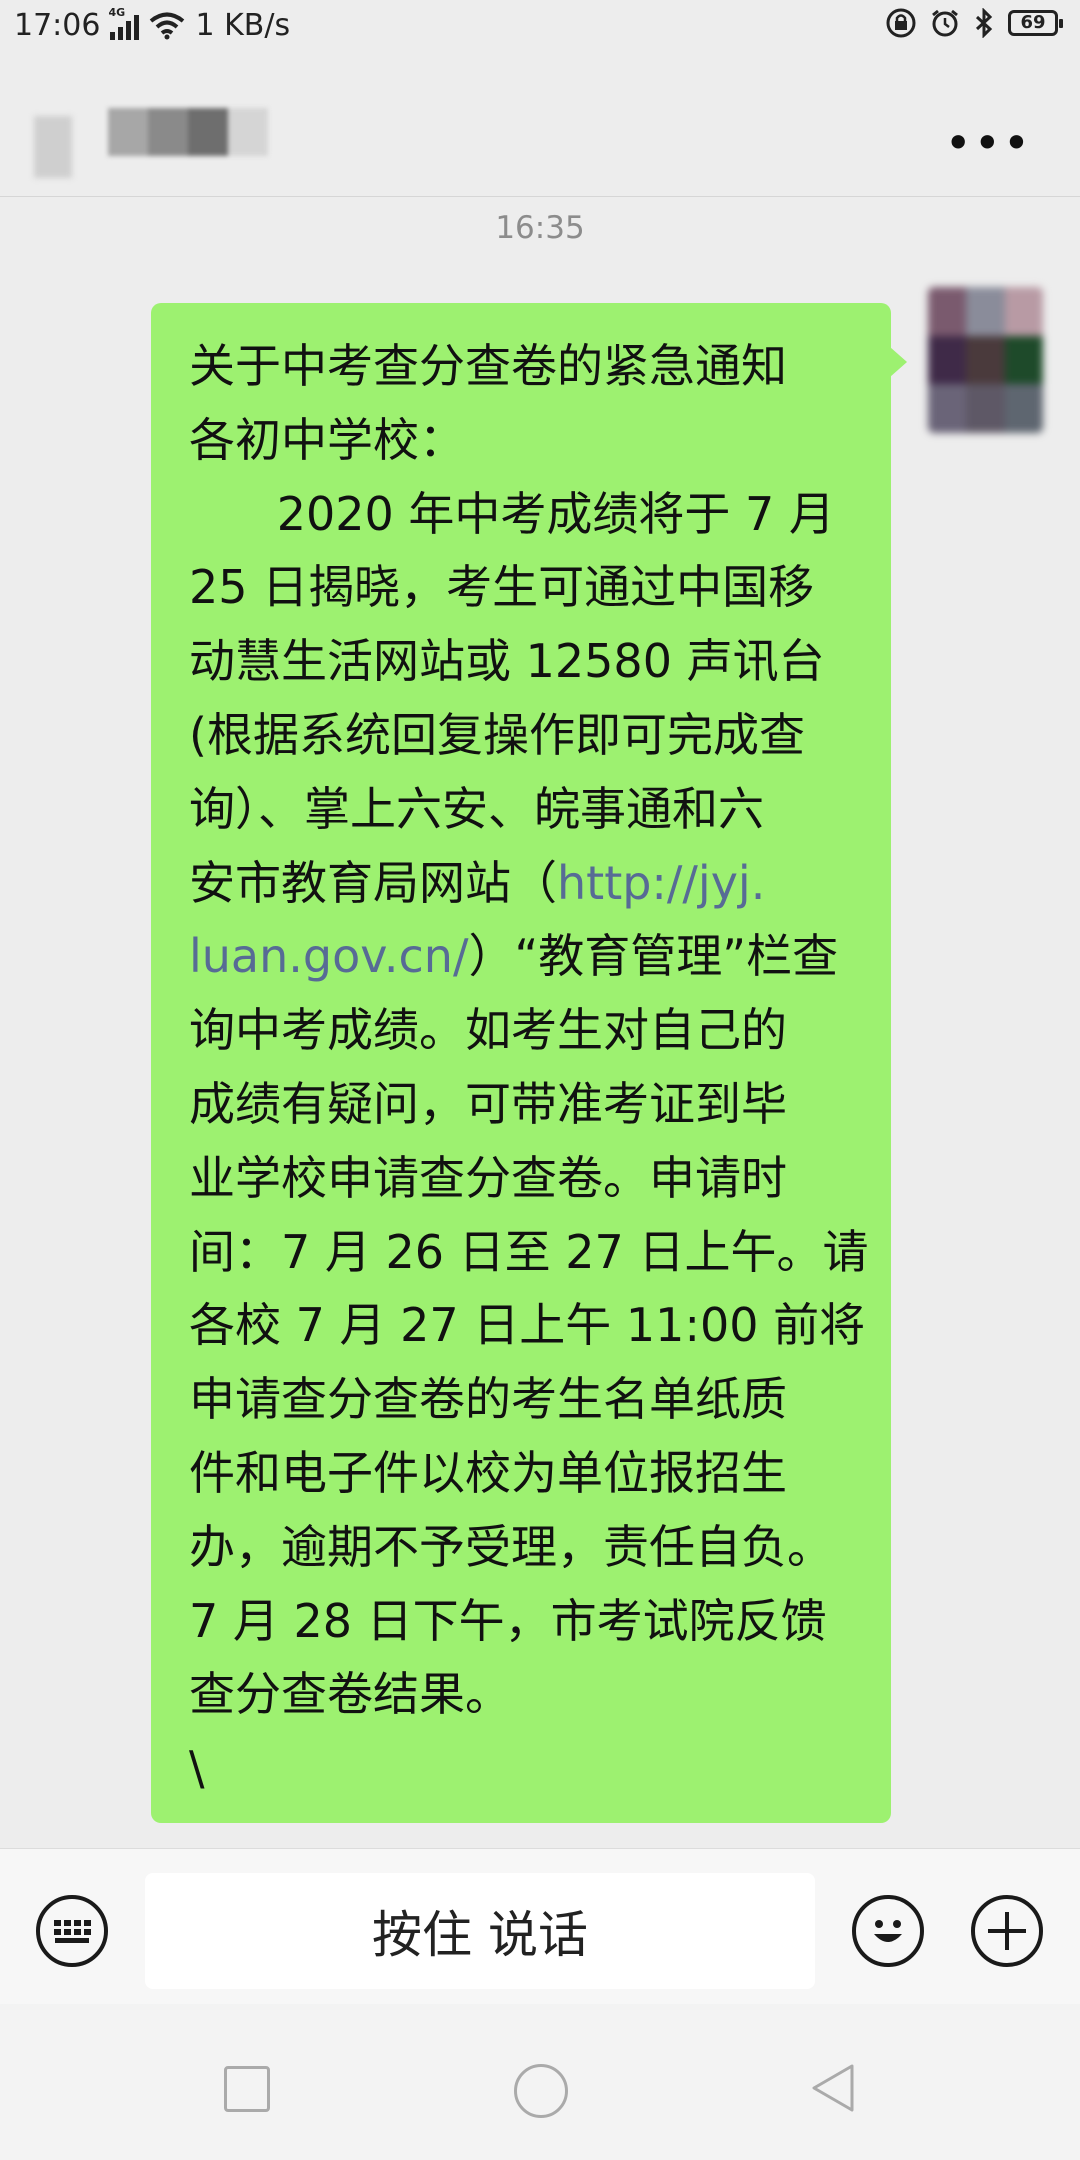 Image resolution: width=1080 pixels, height=2160 pixels. Describe the element at coordinates (328, 956) in the screenshot. I see `website-link-continued: luan.gov.cn/` at that location.